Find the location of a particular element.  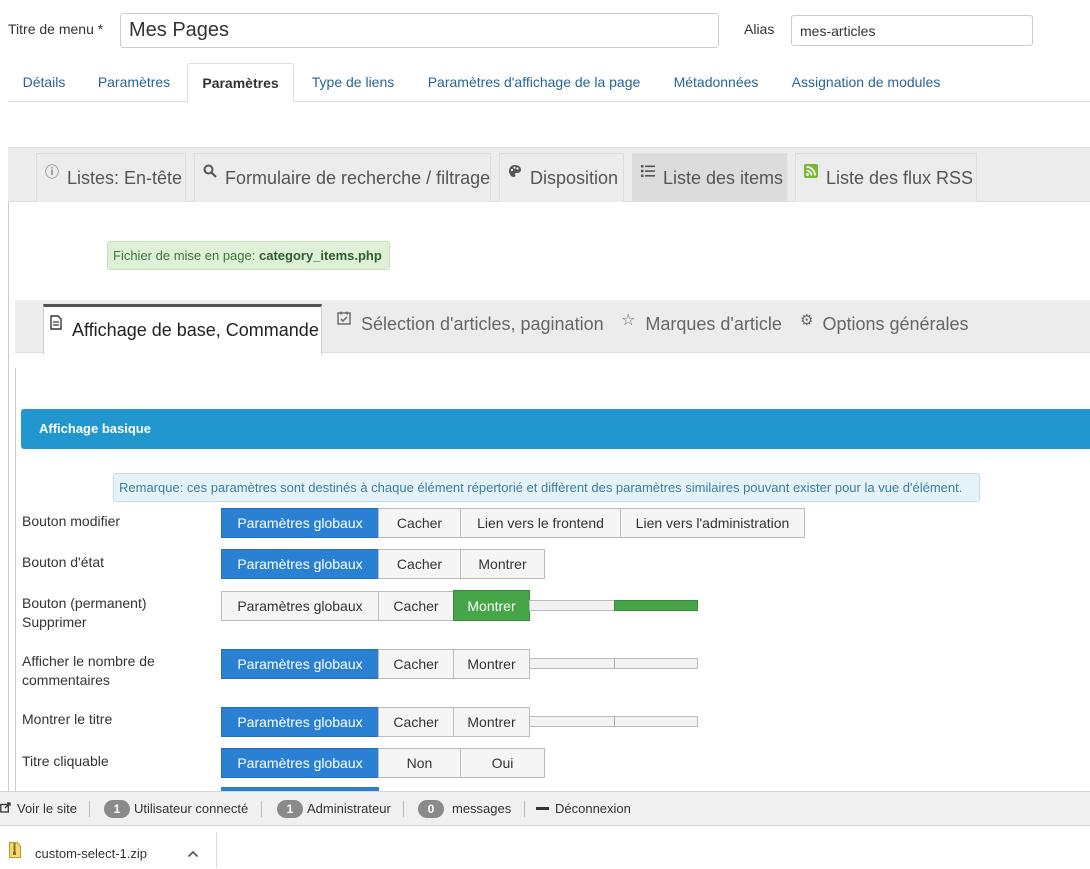

alias-label: Alias is located at coordinates (759, 29).